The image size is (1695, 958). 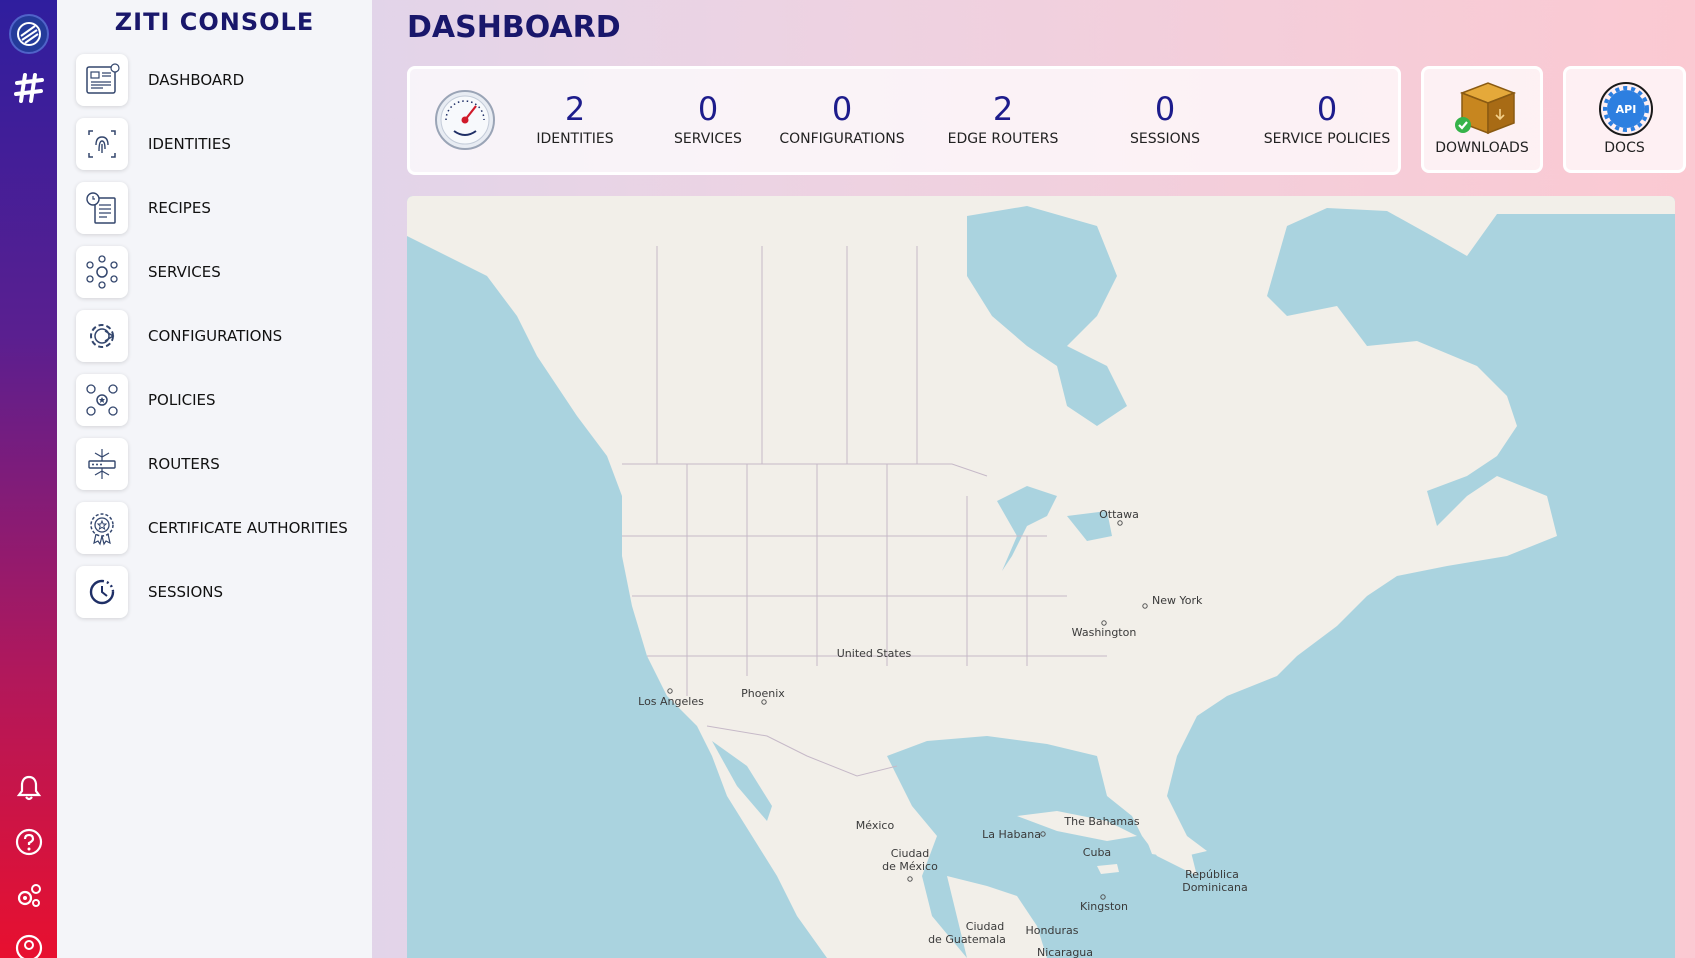 I want to click on stat-service-policies: 0 SERVICE POLICIES, so click(x=1327, y=119).